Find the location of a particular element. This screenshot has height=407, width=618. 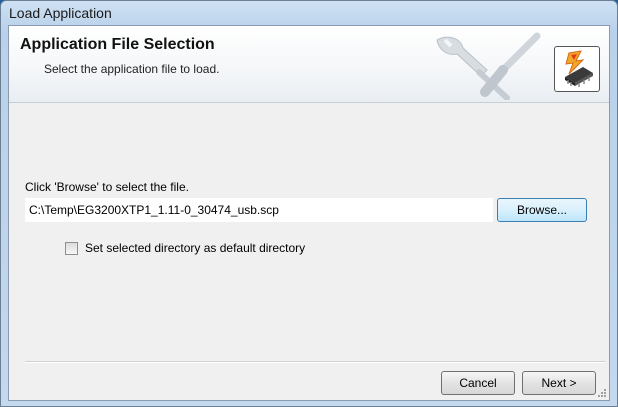

page-title: Application File Selection is located at coordinates (117, 44).